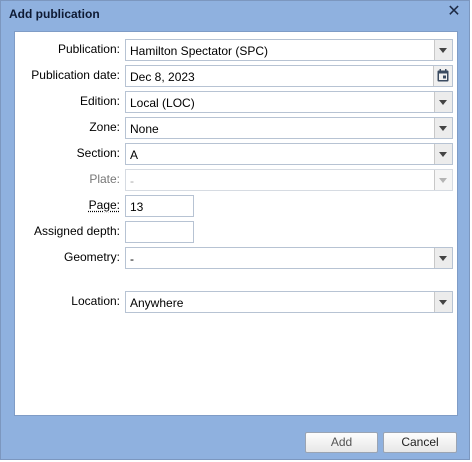 The height and width of the screenshot is (462, 472). I want to click on page-row: Page: 13, so click(236, 206).